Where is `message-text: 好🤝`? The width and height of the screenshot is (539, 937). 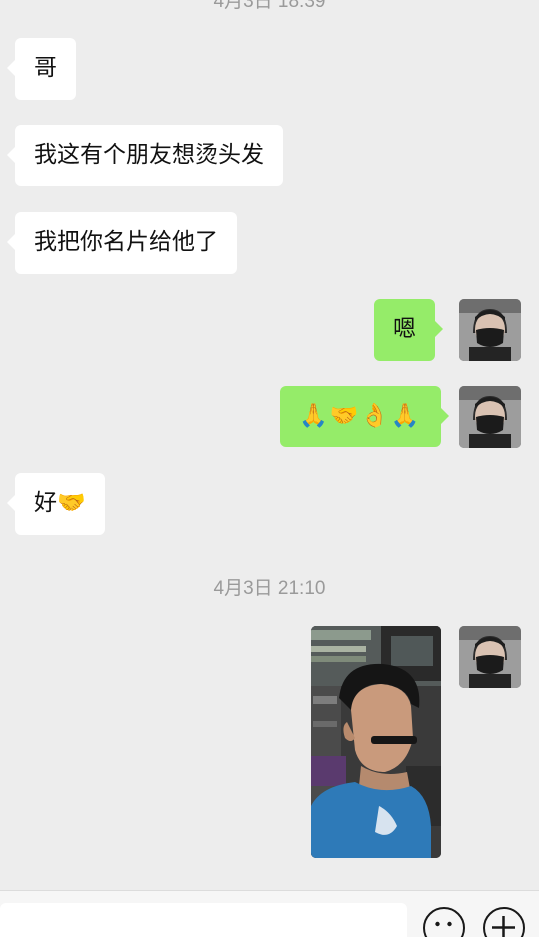
message-text: 好🤝 is located at coordinates (60, 503).